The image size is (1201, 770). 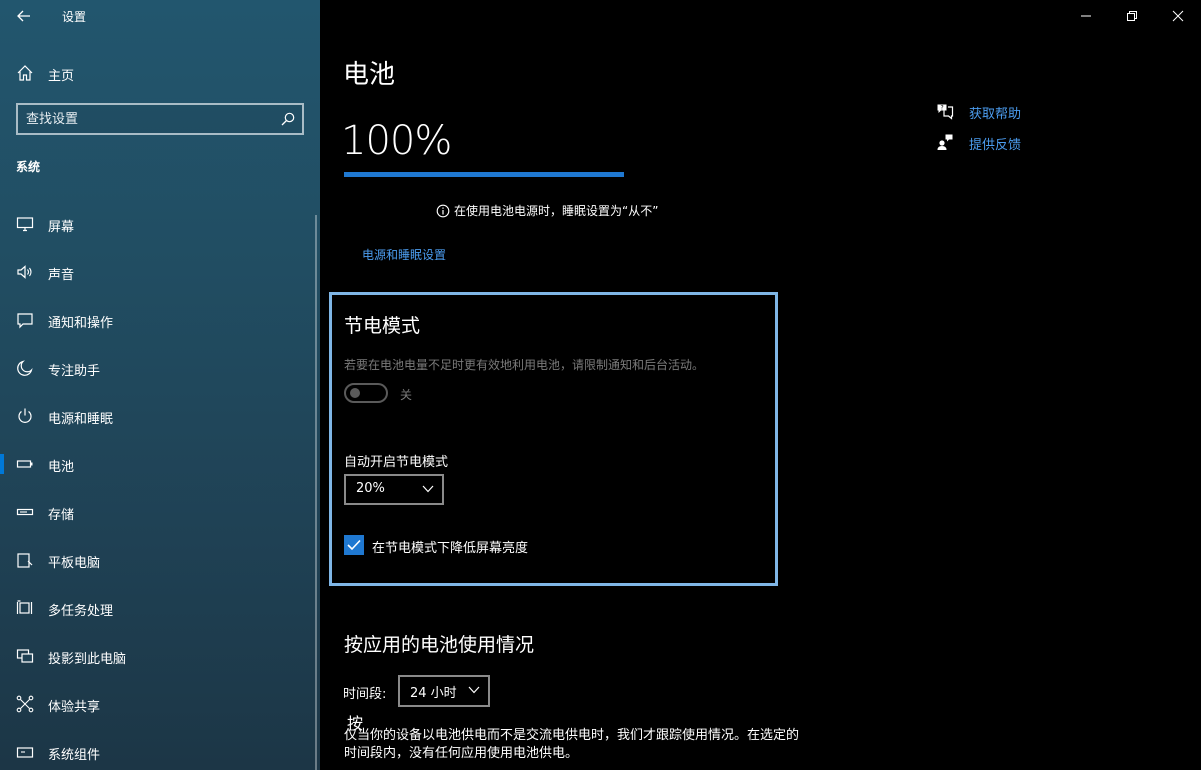 What do you see at coordinates (396, 141) in the screenshot?
I see `battery-percent: 100%` at bounding box center [396, 141].